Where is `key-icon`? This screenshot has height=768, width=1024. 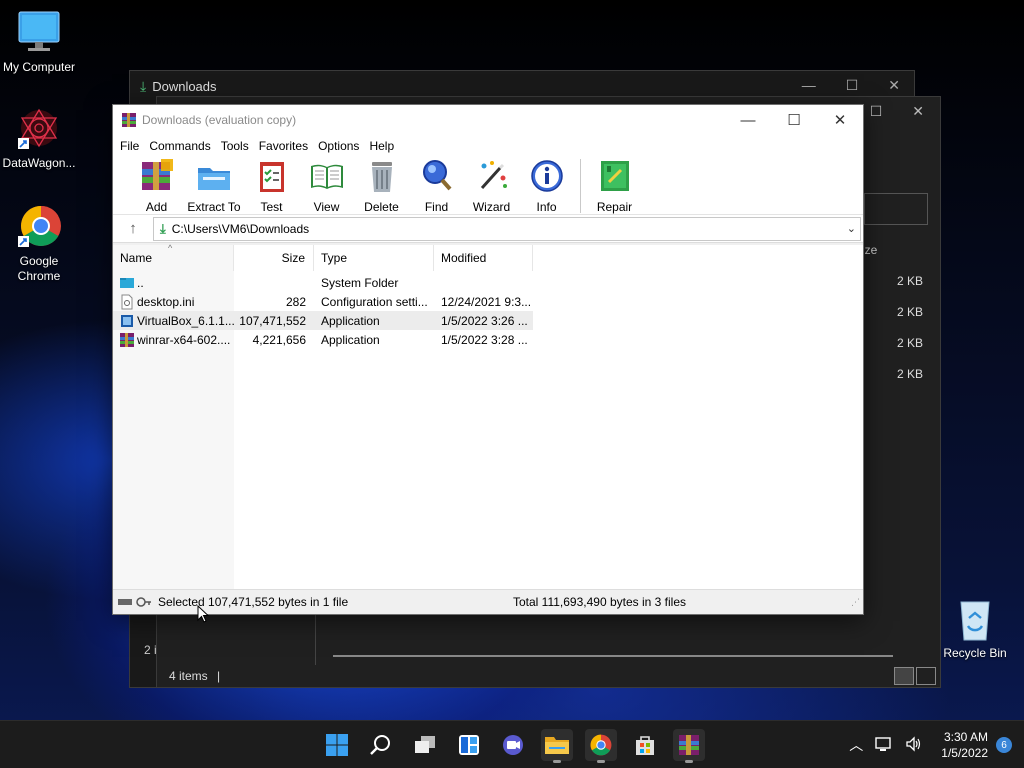
key-icon is located at coordinates (143, 602).